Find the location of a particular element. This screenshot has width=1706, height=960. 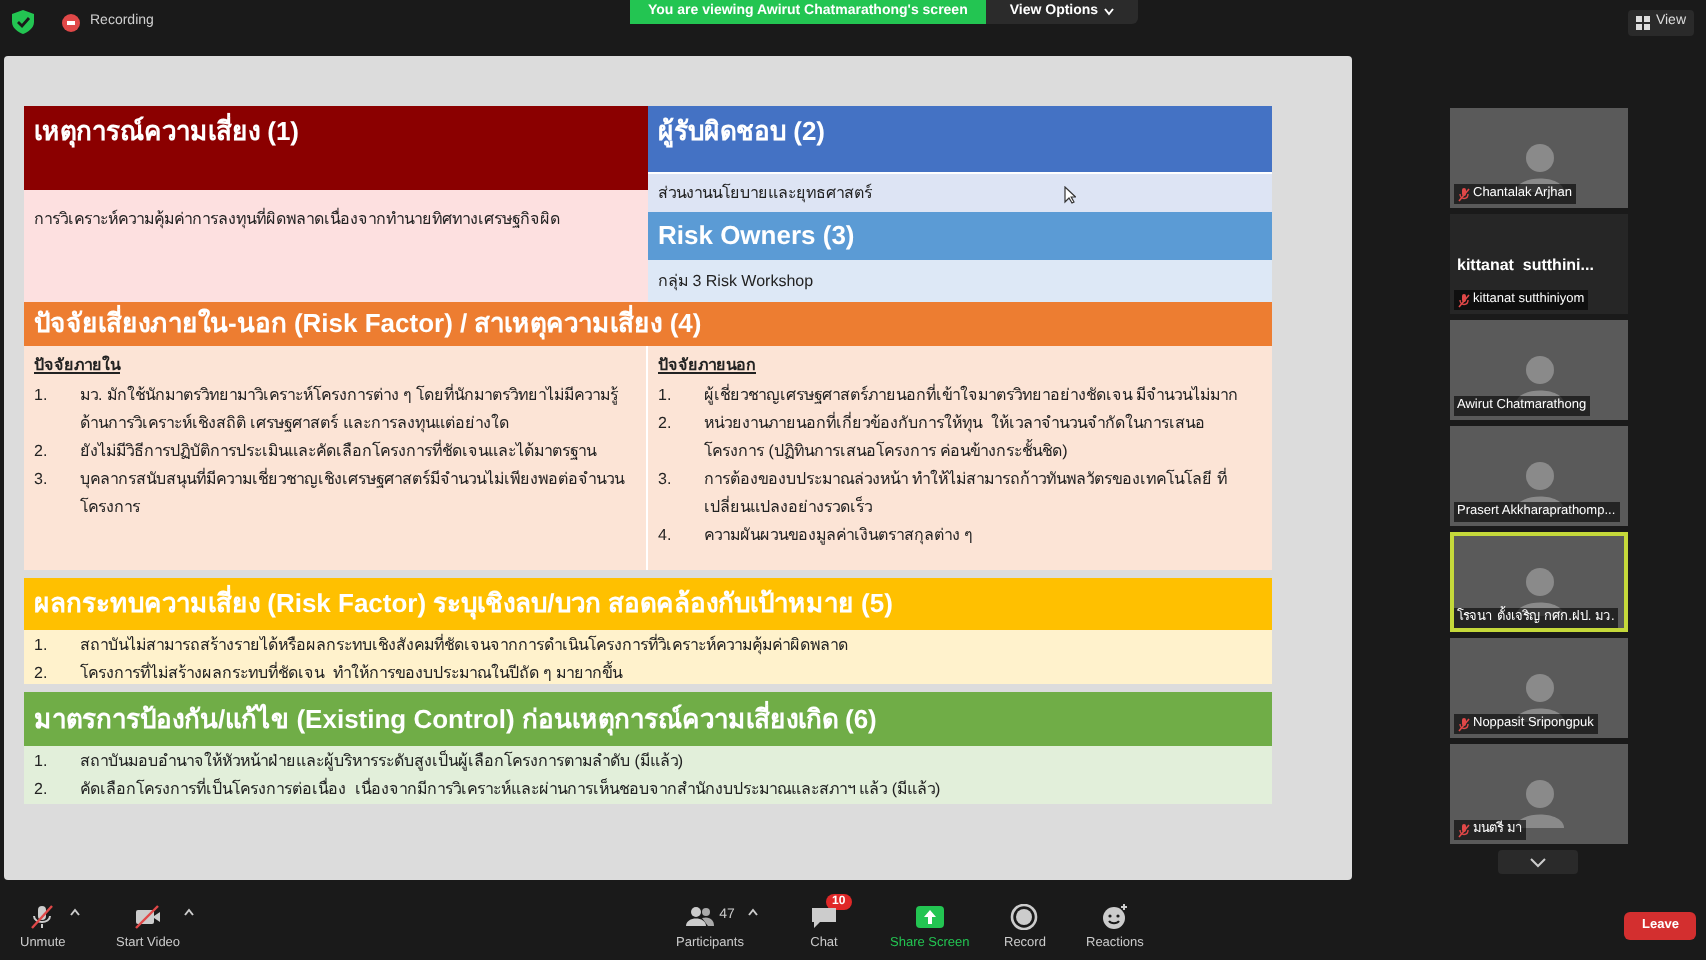

list-item-text: ผู้เชี่ยวชาญเศรษฐศาสตร์ภายนอกที่เข้าใจมาตรวิทยาอย่างชัดเจน มีจำนวนไม่มาก is located at coordinates (971, 395).